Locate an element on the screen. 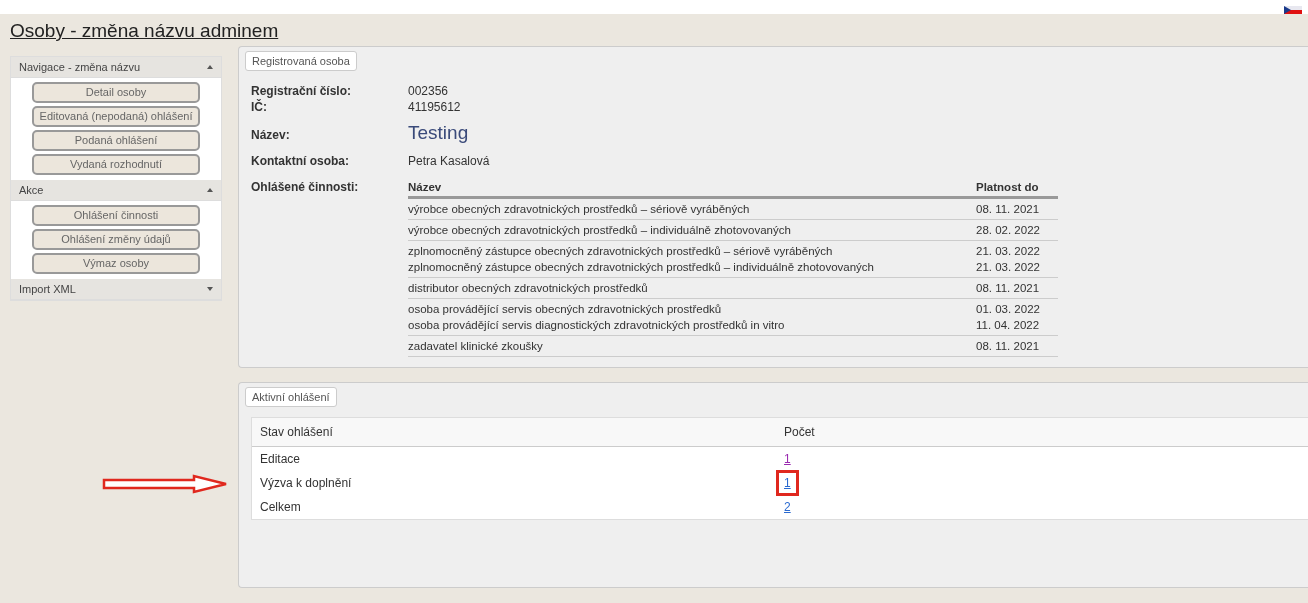 The height and width of the screenshot is (603, 1308). table-cell-text: distributor obecných zdravotnických prostředků is located at coordinates (528, 288).